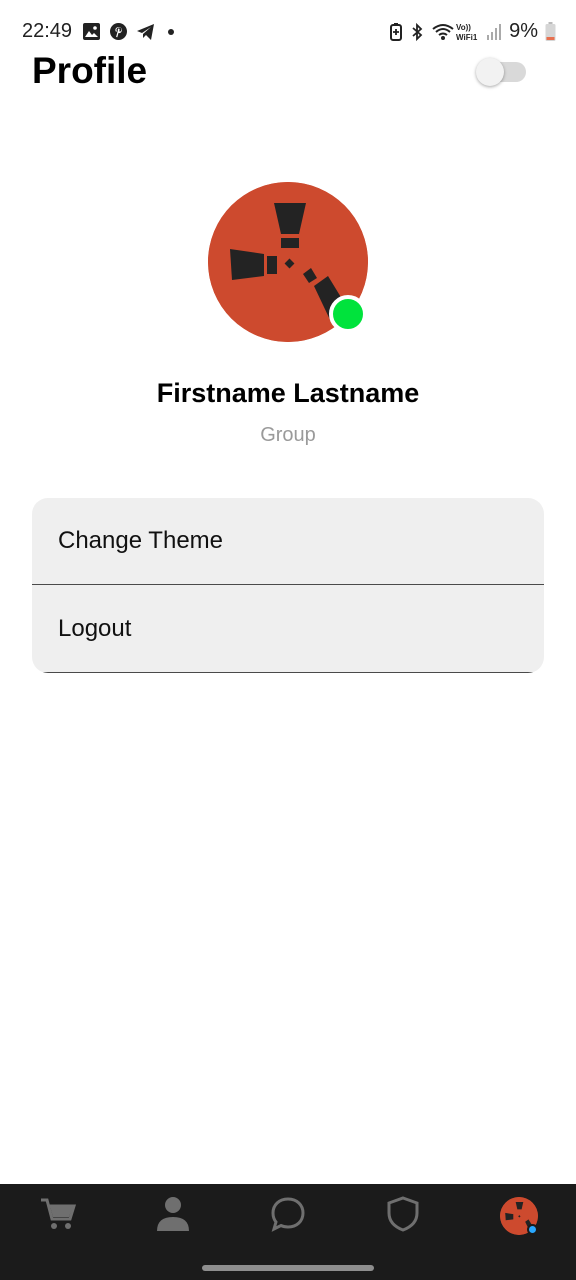 This screenshot has width=576, height=1280. I want to click on theme-toggle, so click(501, 72).